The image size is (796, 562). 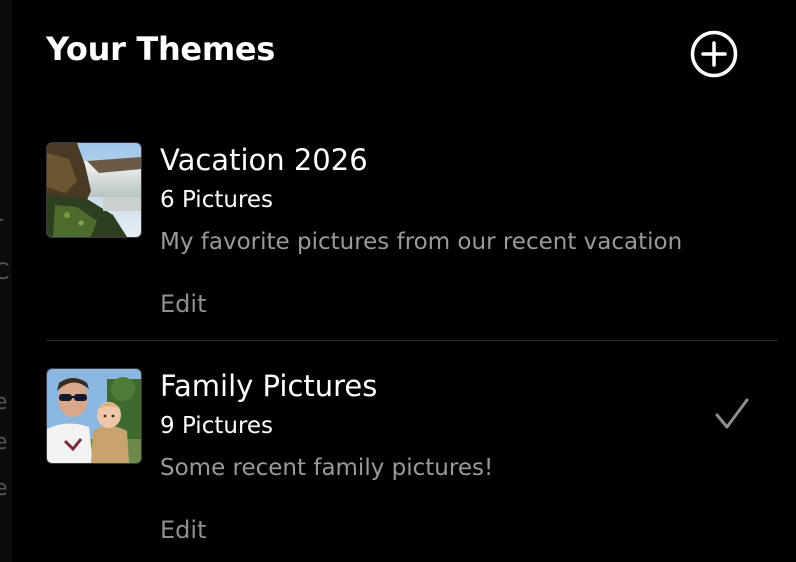 What do you see at coordinates (161, 49) in the screenshot?
I see `page-title: Your Themes` at bounding box center [161, 49].